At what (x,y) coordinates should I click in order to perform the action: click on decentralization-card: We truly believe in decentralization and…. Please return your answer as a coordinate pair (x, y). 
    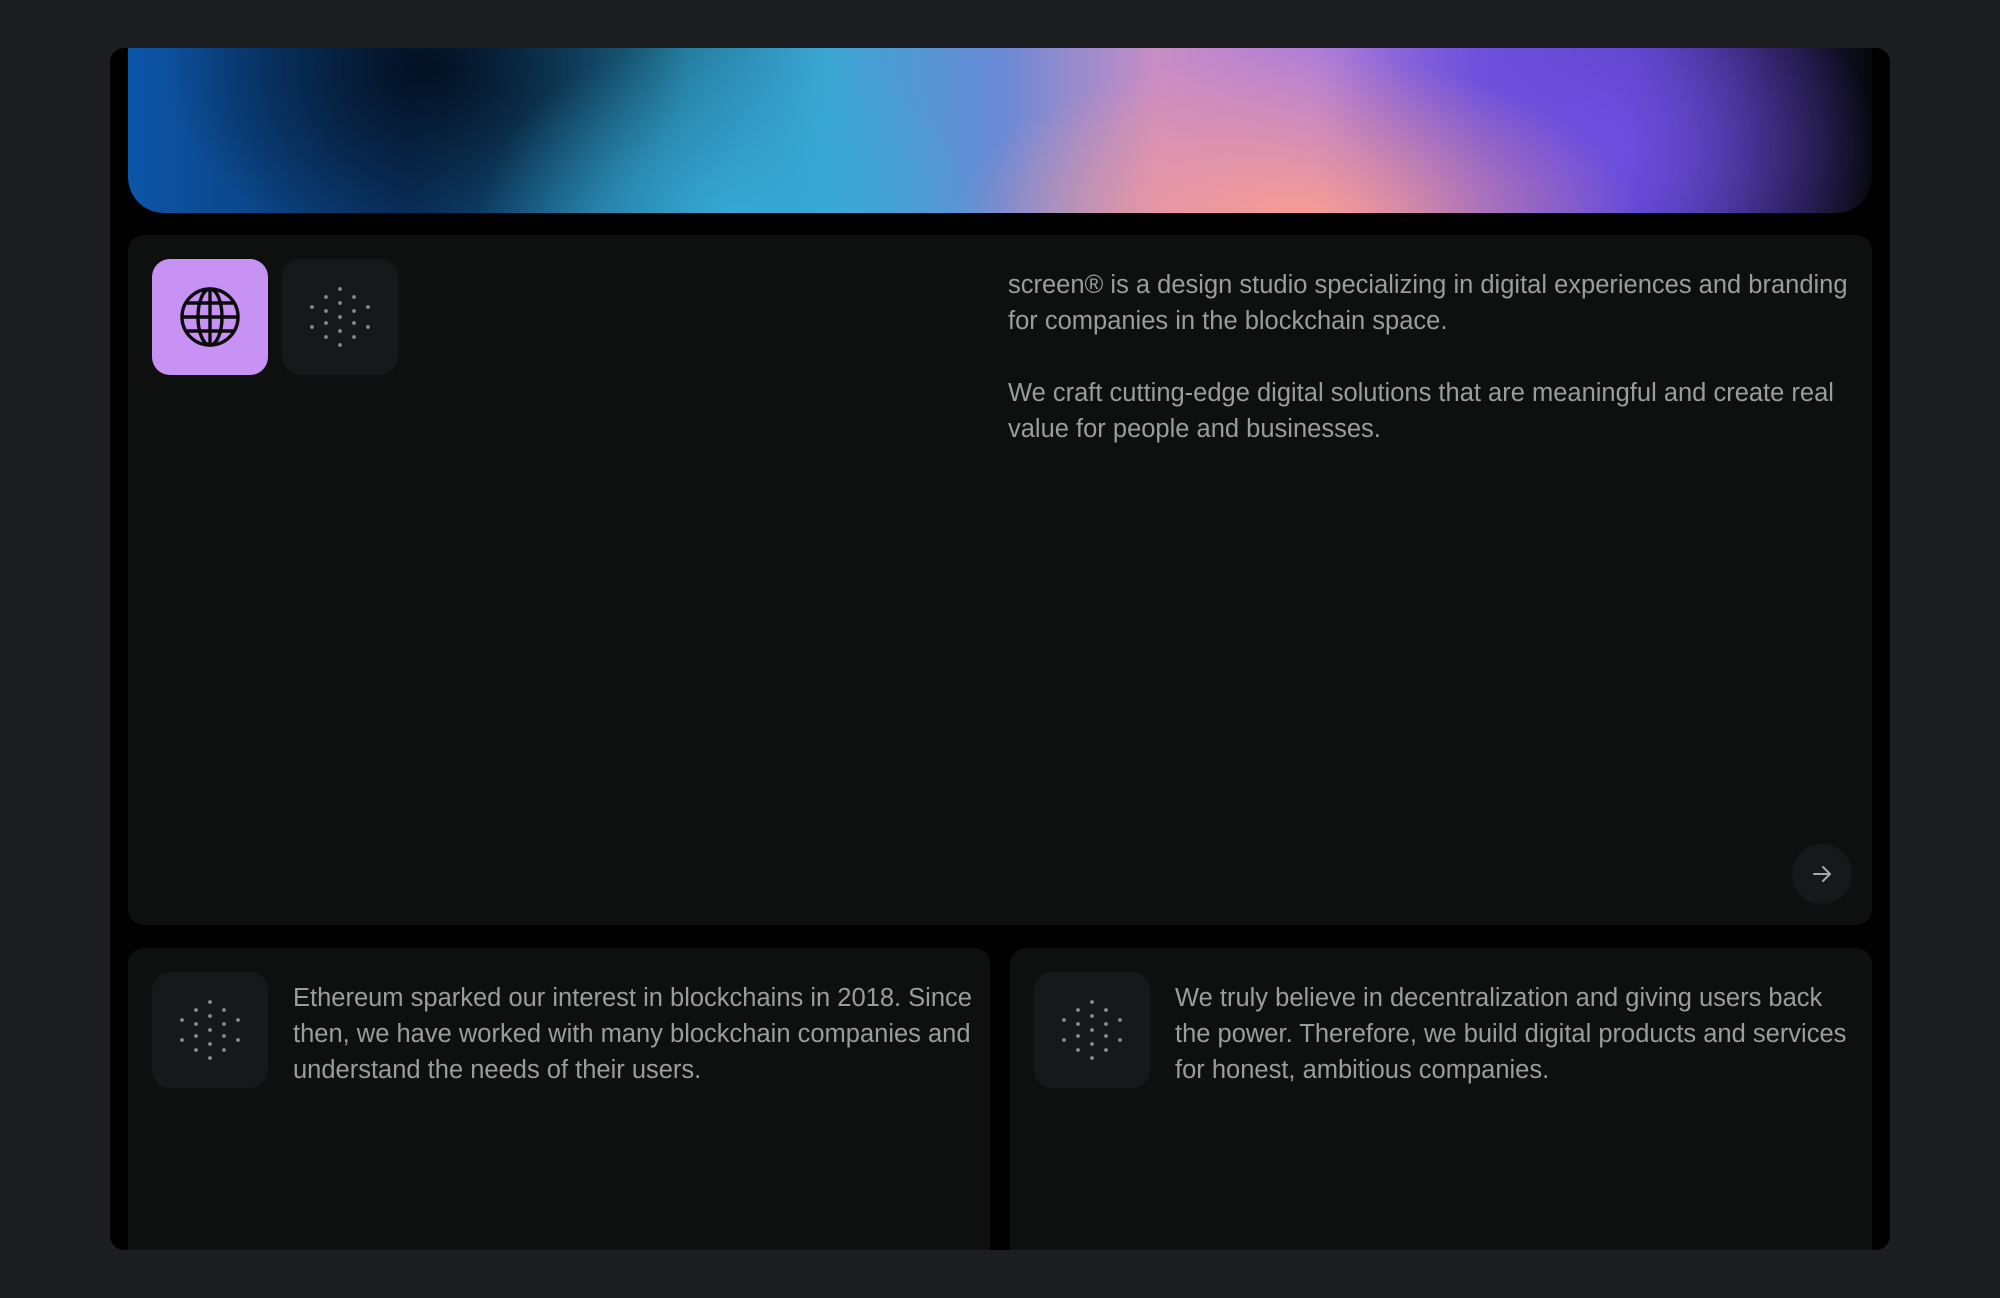
    Looking at the image, I should click on (1441, 1099).